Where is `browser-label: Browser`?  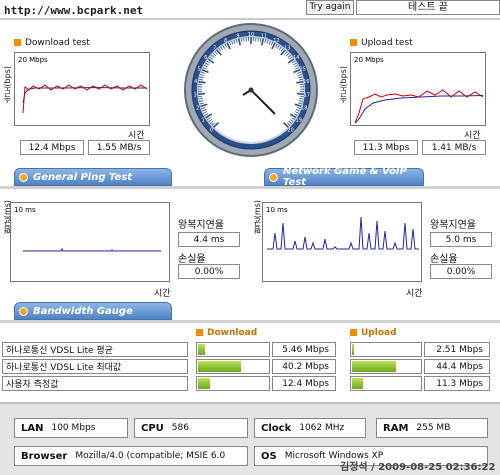 browser-label: Browser is located at coordinates (44, 456).